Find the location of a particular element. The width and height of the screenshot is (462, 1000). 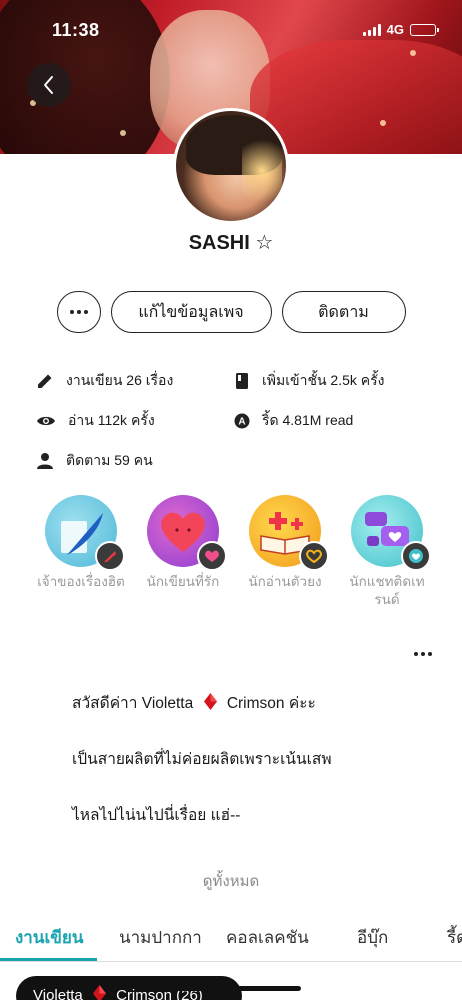

see-all-link: ดูทั้งหมด is located at coordinates (231, 881).